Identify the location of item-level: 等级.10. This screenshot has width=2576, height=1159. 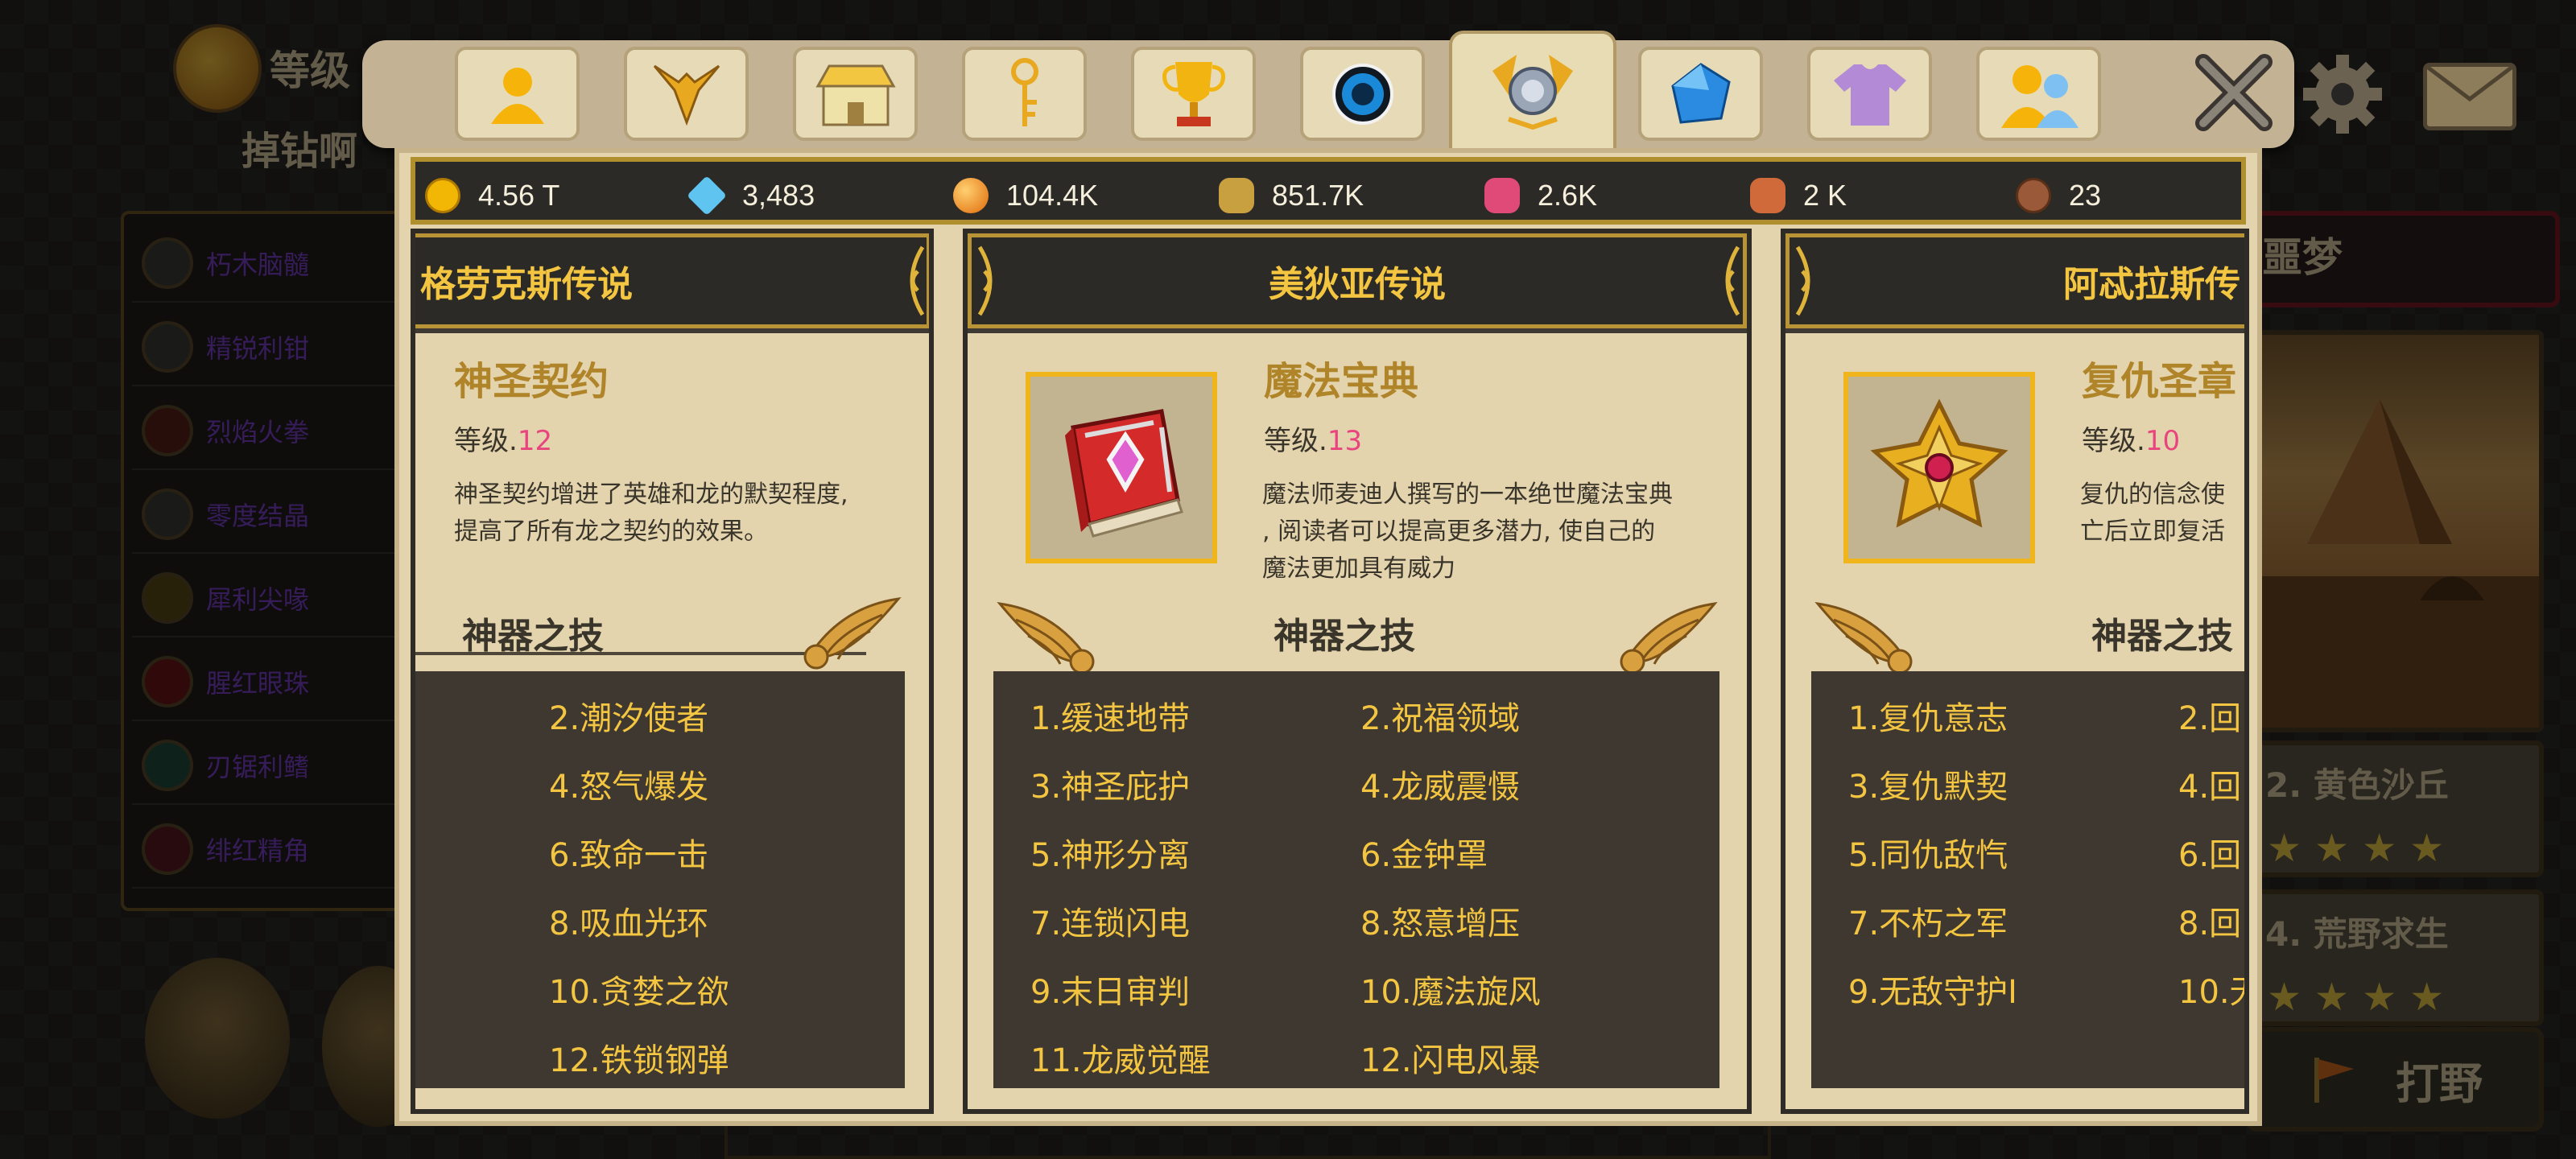
(2131, 439).